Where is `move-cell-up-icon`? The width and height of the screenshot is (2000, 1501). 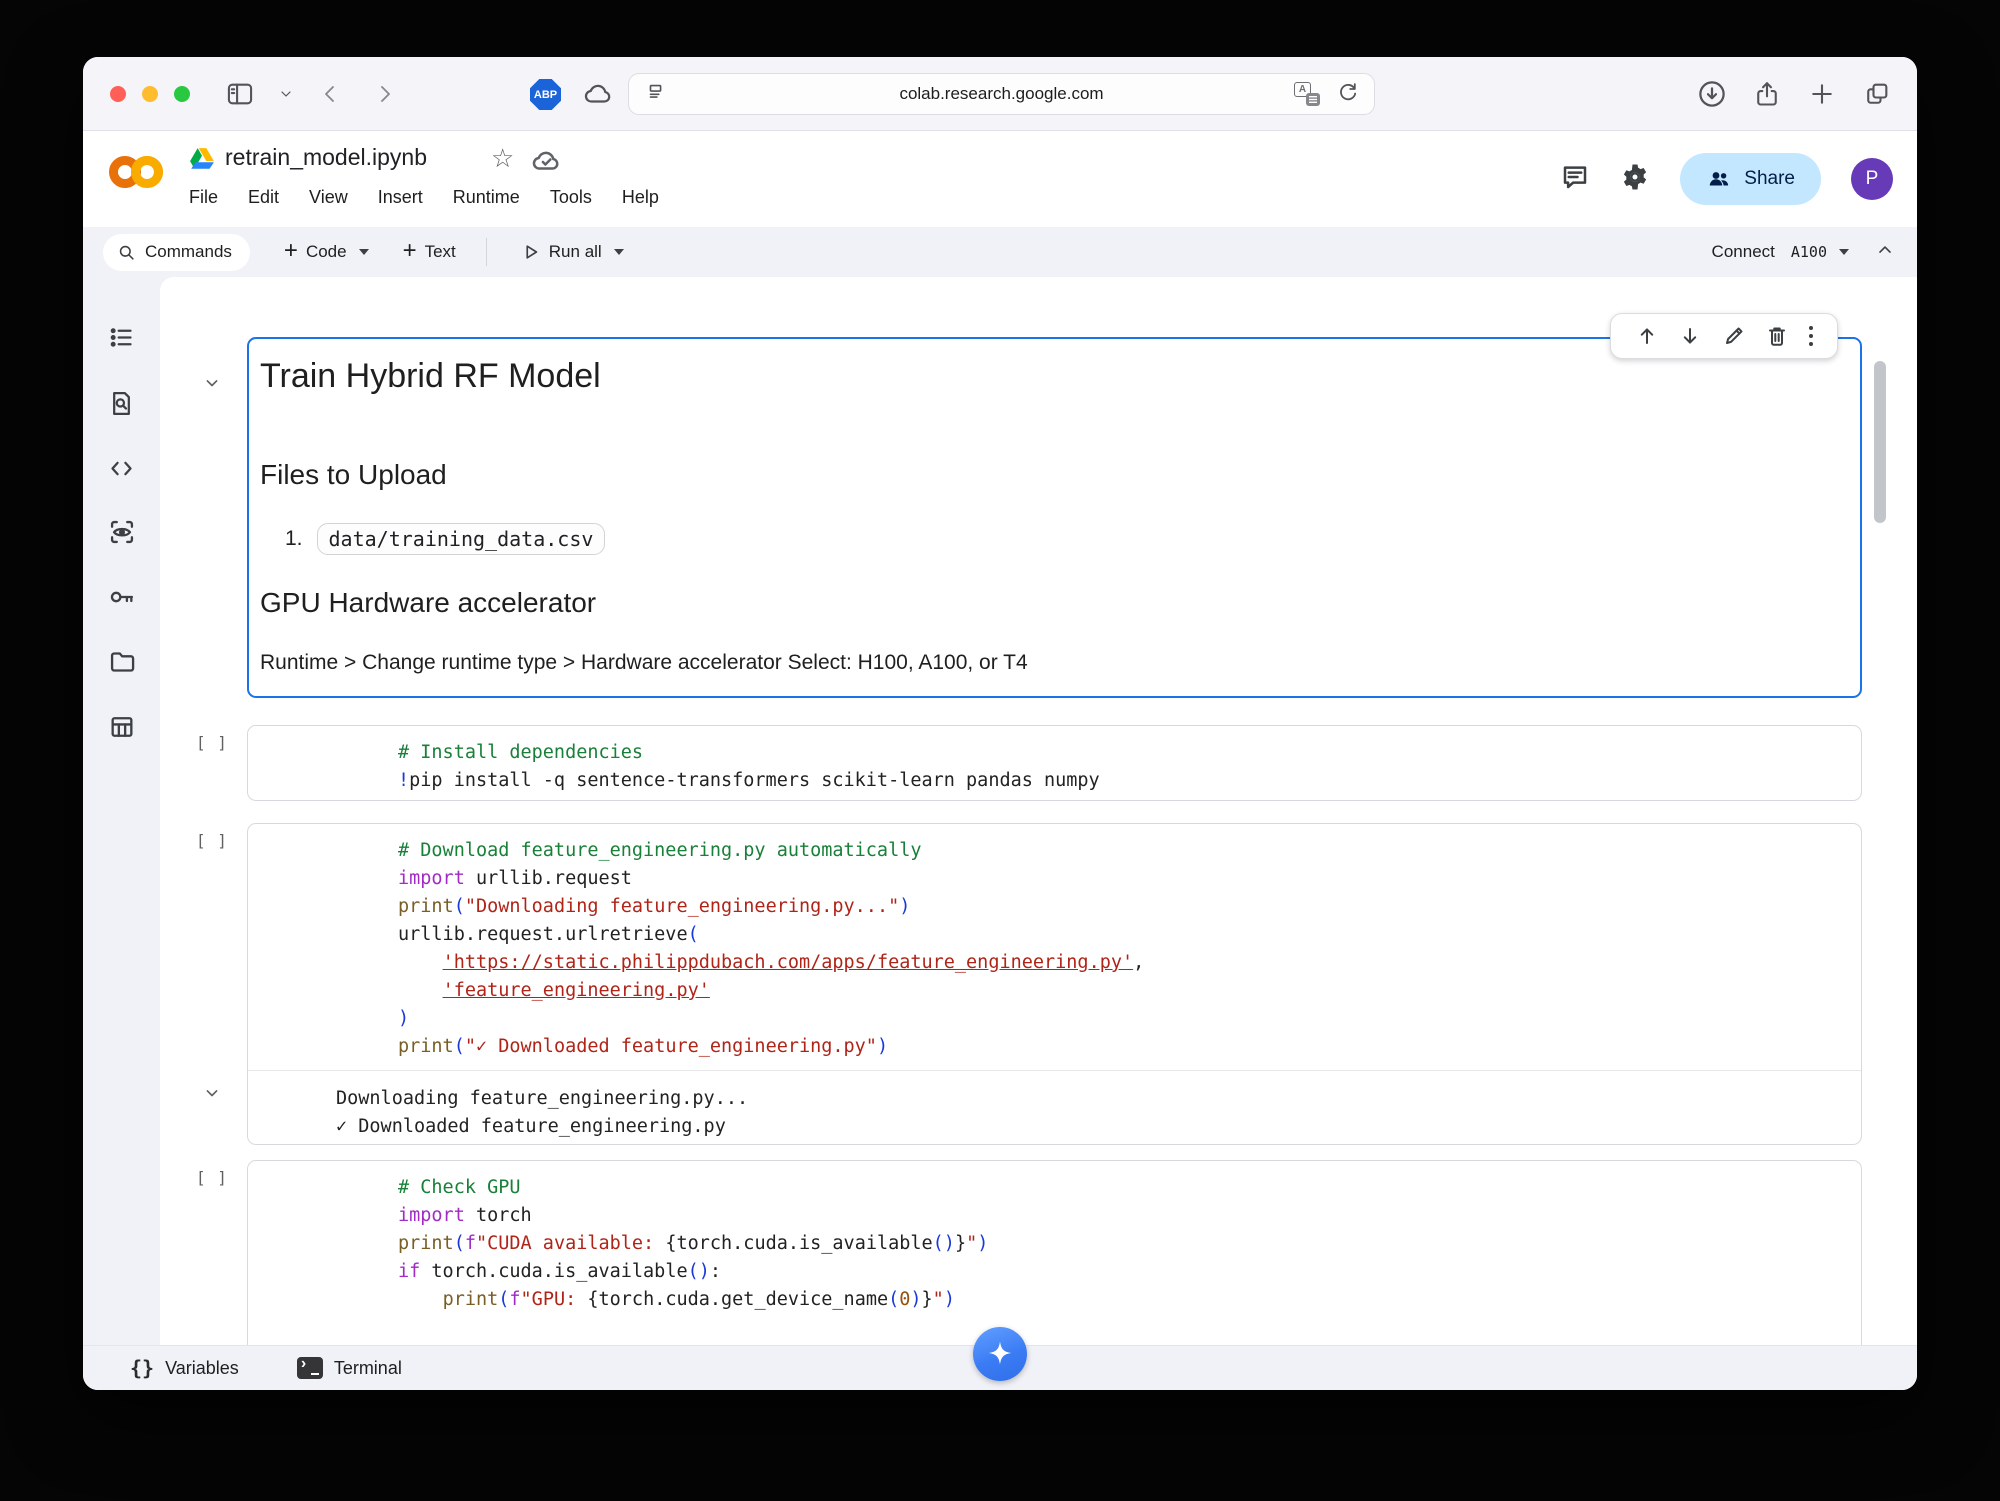
move-cell-up-icon is located at coordinates (1647, 336).